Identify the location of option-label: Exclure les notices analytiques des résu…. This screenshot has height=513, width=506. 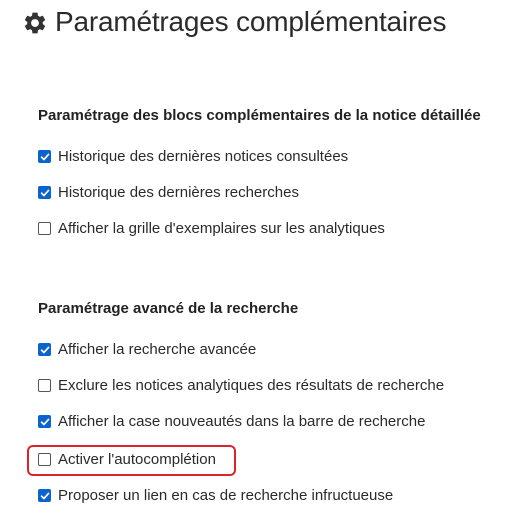
(251, 385).